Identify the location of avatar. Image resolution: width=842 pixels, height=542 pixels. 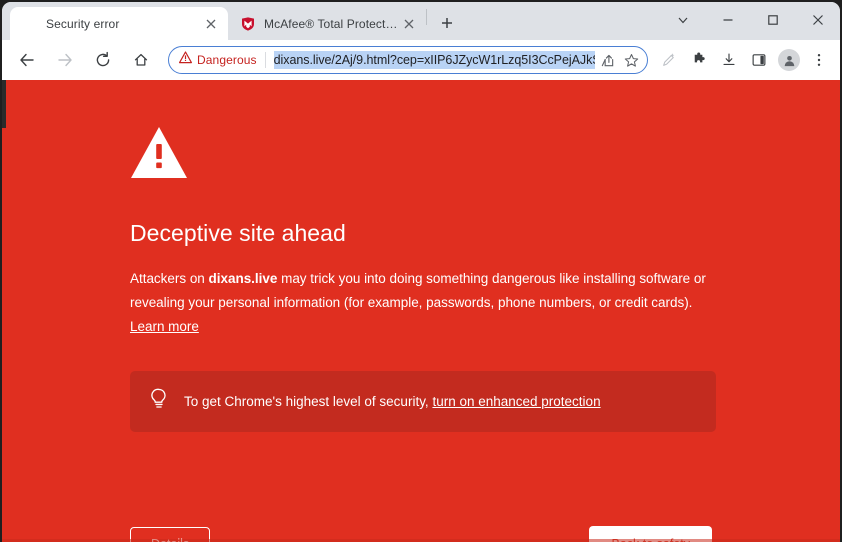
(789, 60).